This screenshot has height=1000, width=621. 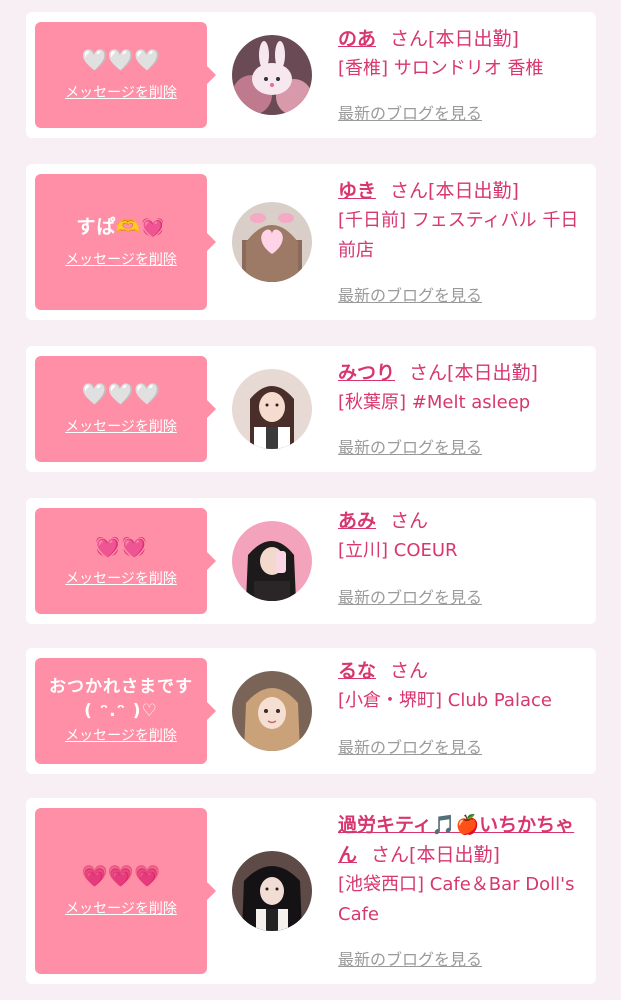 I want to click on girl-name-link: ゆき, so click(x=357, y=191).